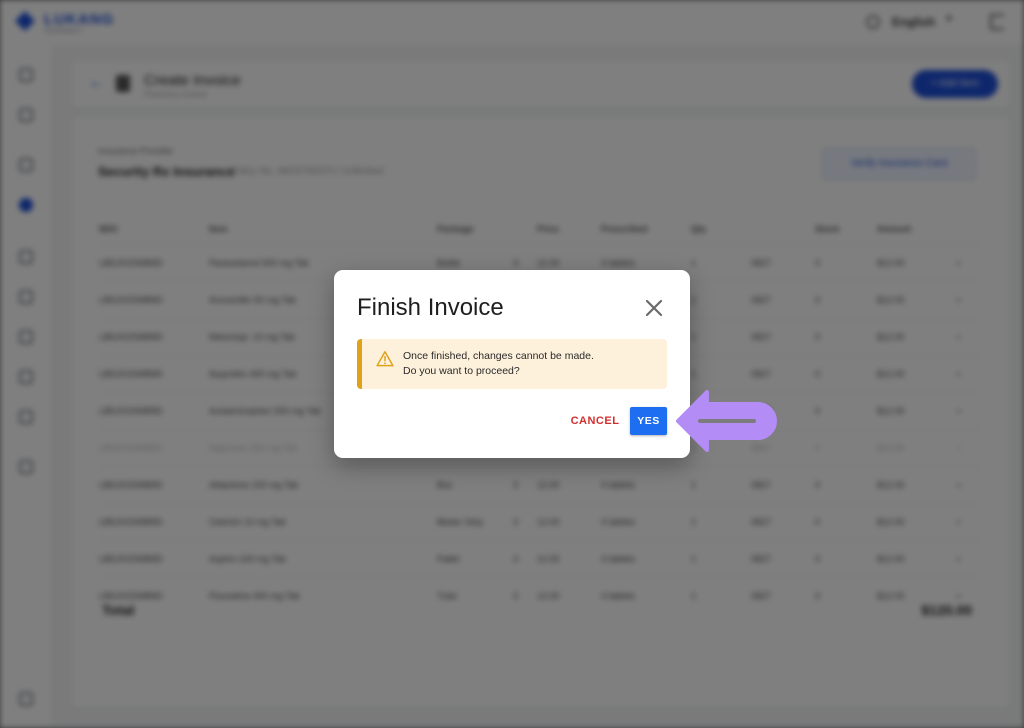  I want to click on alert-message-line-1: Once finished, changes cannot be made., so click(498, 356).